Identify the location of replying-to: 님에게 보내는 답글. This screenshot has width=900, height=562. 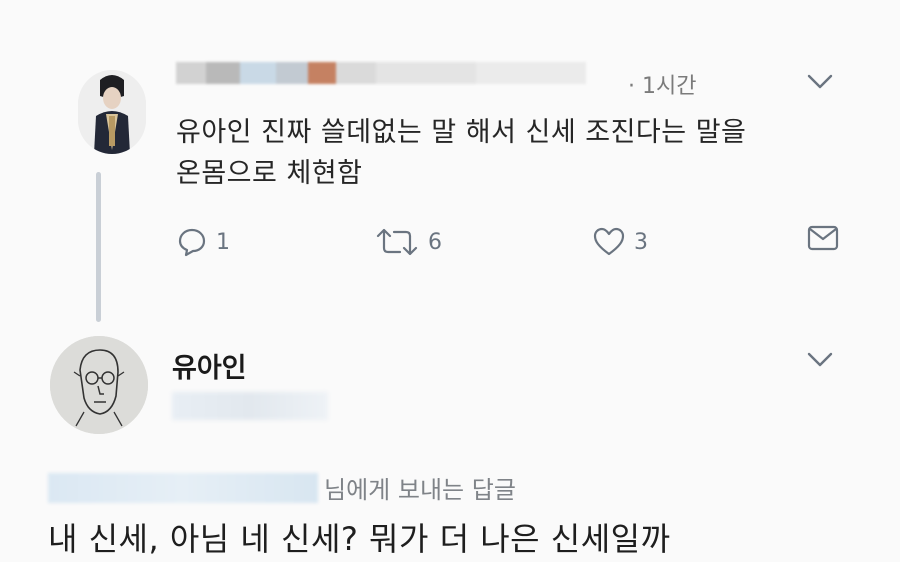
(282, 487).